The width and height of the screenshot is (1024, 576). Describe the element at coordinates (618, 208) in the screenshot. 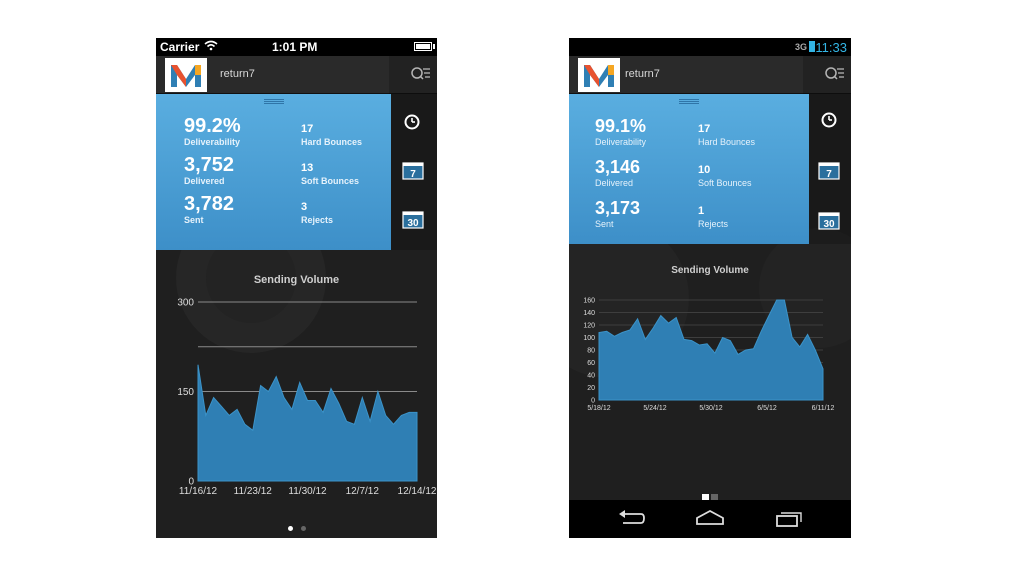

I see `sent-value: 3,173` at that location.